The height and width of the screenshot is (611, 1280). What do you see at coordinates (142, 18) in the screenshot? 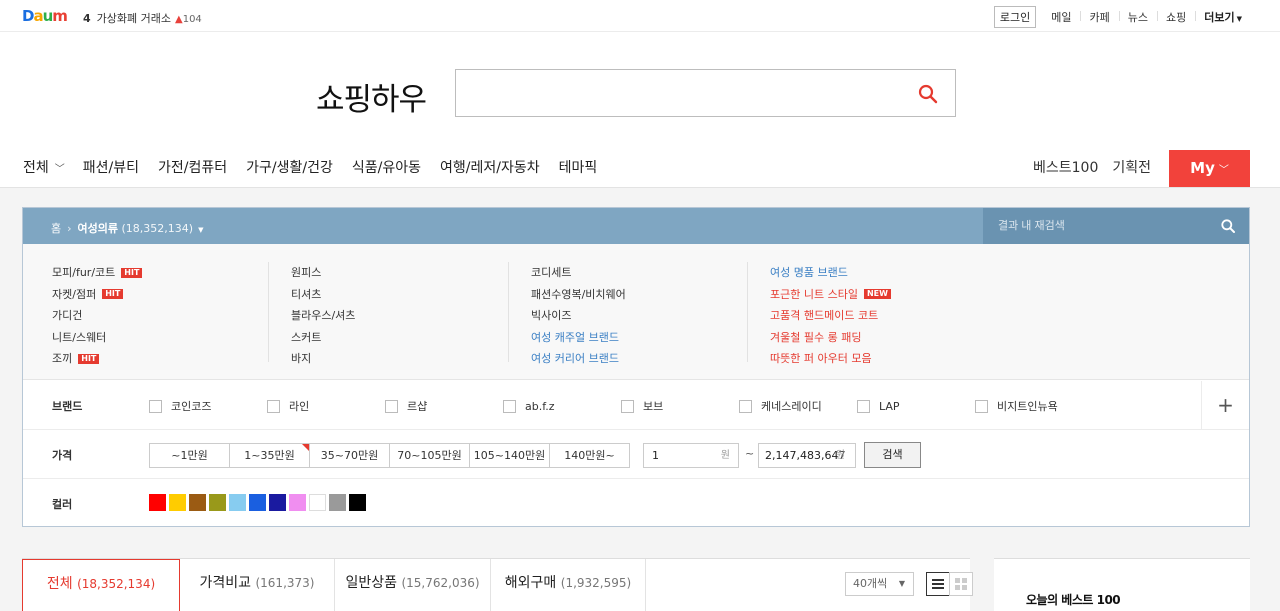
I see `realtime-trend: 4 가상화폐 거래소 ▲104` at bounding box center [142, 18].